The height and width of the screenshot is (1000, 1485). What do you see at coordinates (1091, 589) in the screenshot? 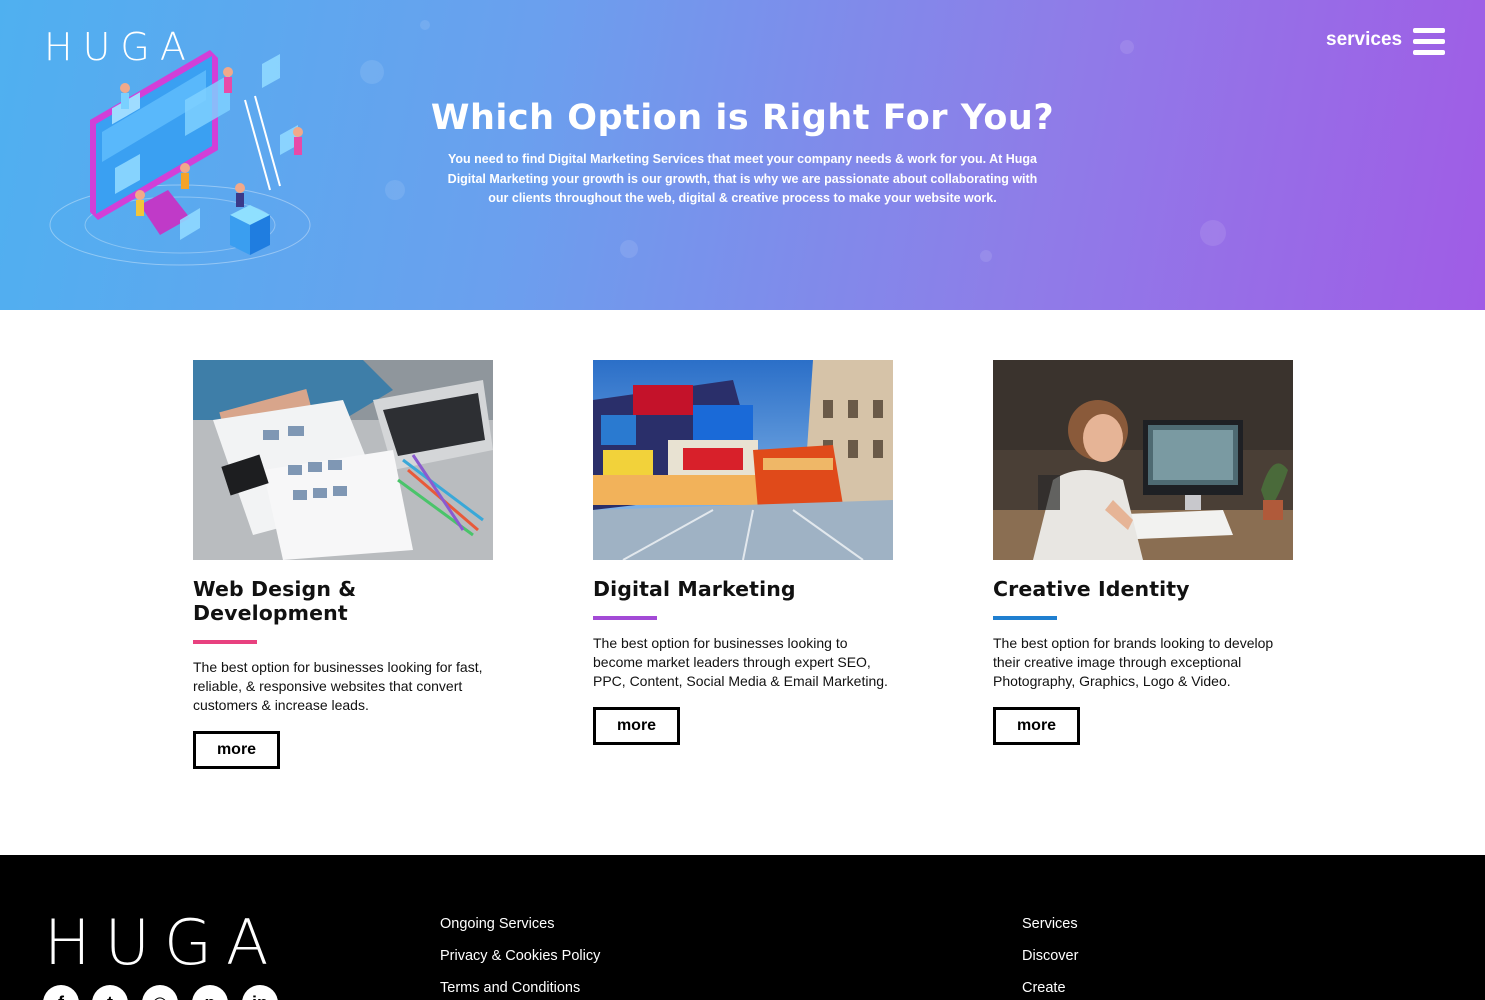
I see `card-title: Creative Identity` at bounding box center [1091, 589].